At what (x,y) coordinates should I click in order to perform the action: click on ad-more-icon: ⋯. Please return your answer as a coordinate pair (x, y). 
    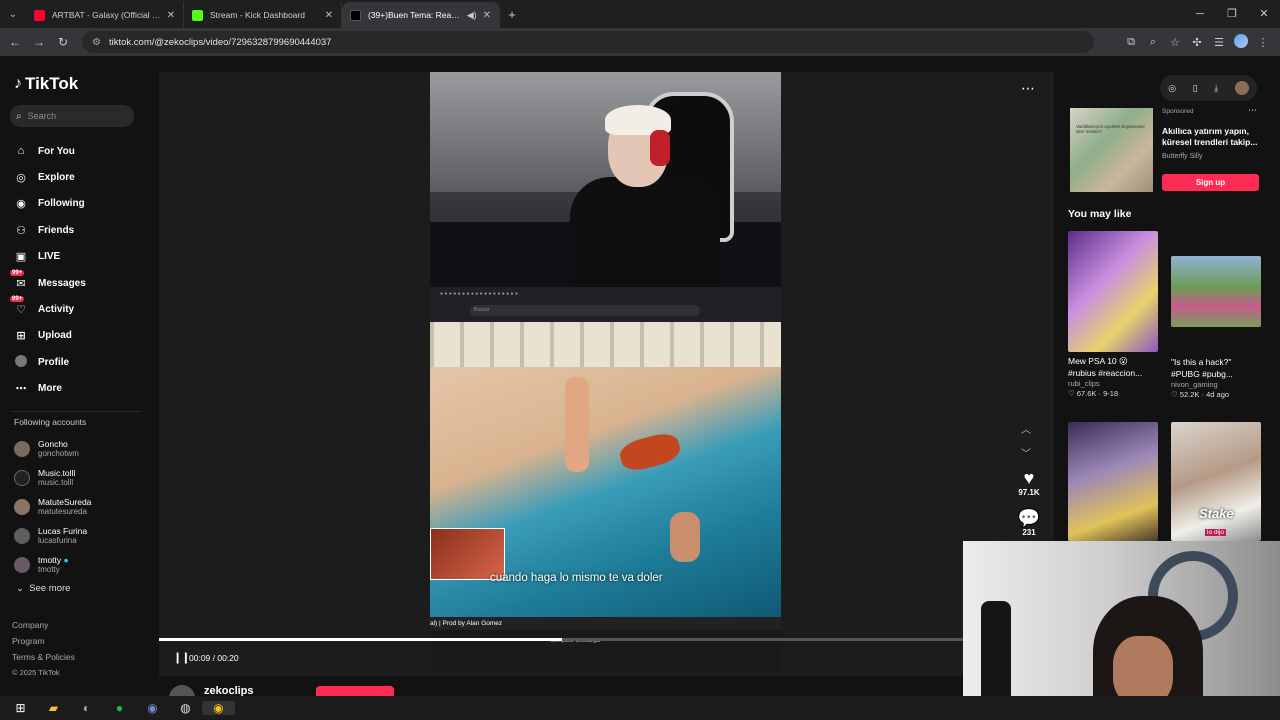
    Looking at the image, I should click on (1252, 110).